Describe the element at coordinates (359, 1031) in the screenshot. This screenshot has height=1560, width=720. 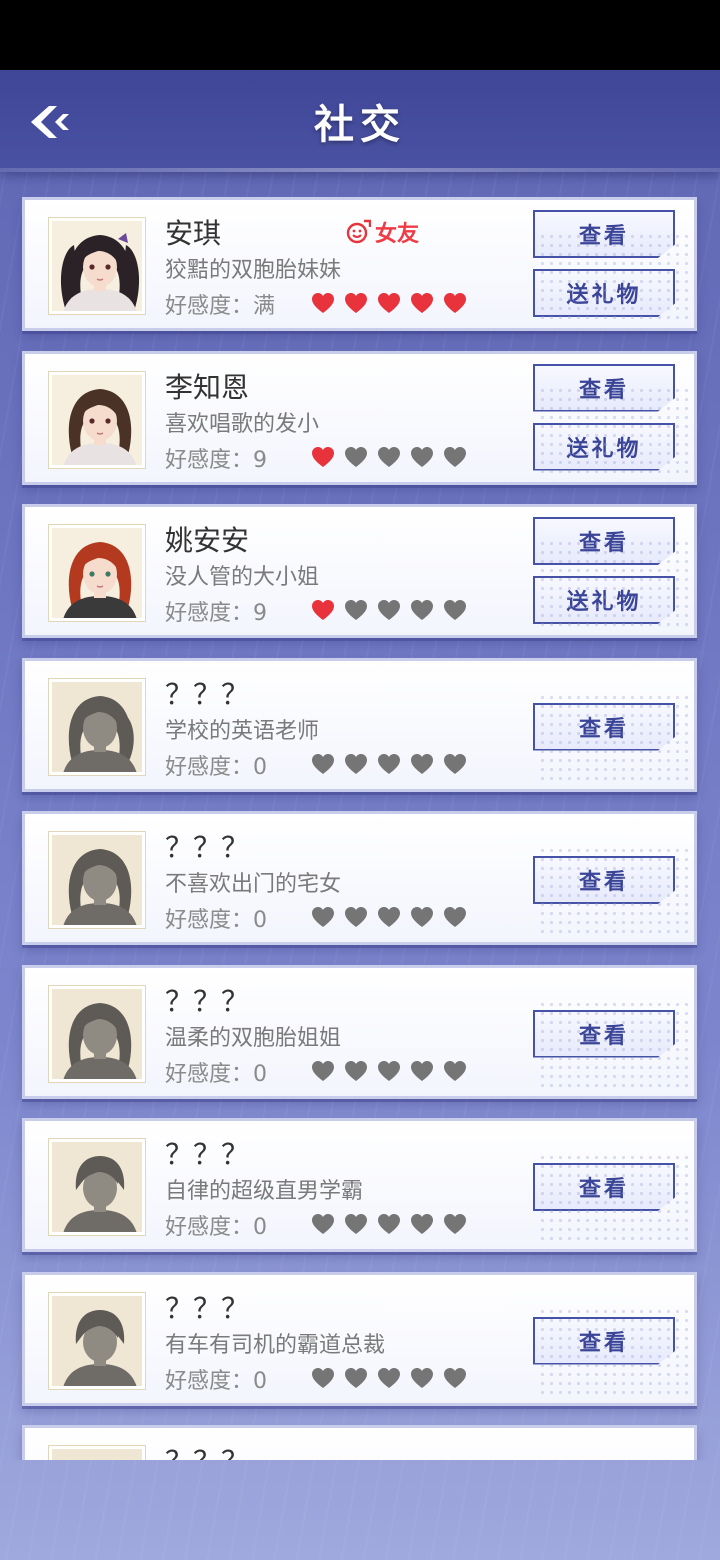
I see `character-card: ？？？ 温柔的双胞胎姐姐 好感度：0 查看` at that location.